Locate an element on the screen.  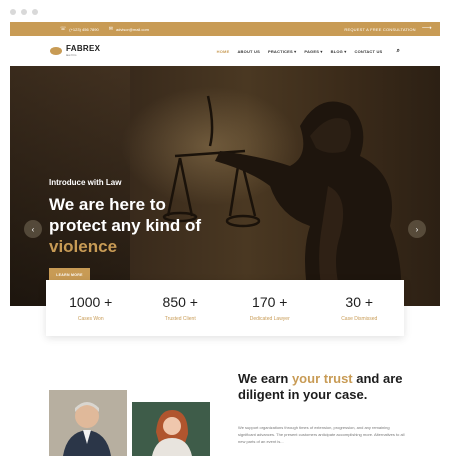
next-slide-button: › is located at coordinates (417, 229).